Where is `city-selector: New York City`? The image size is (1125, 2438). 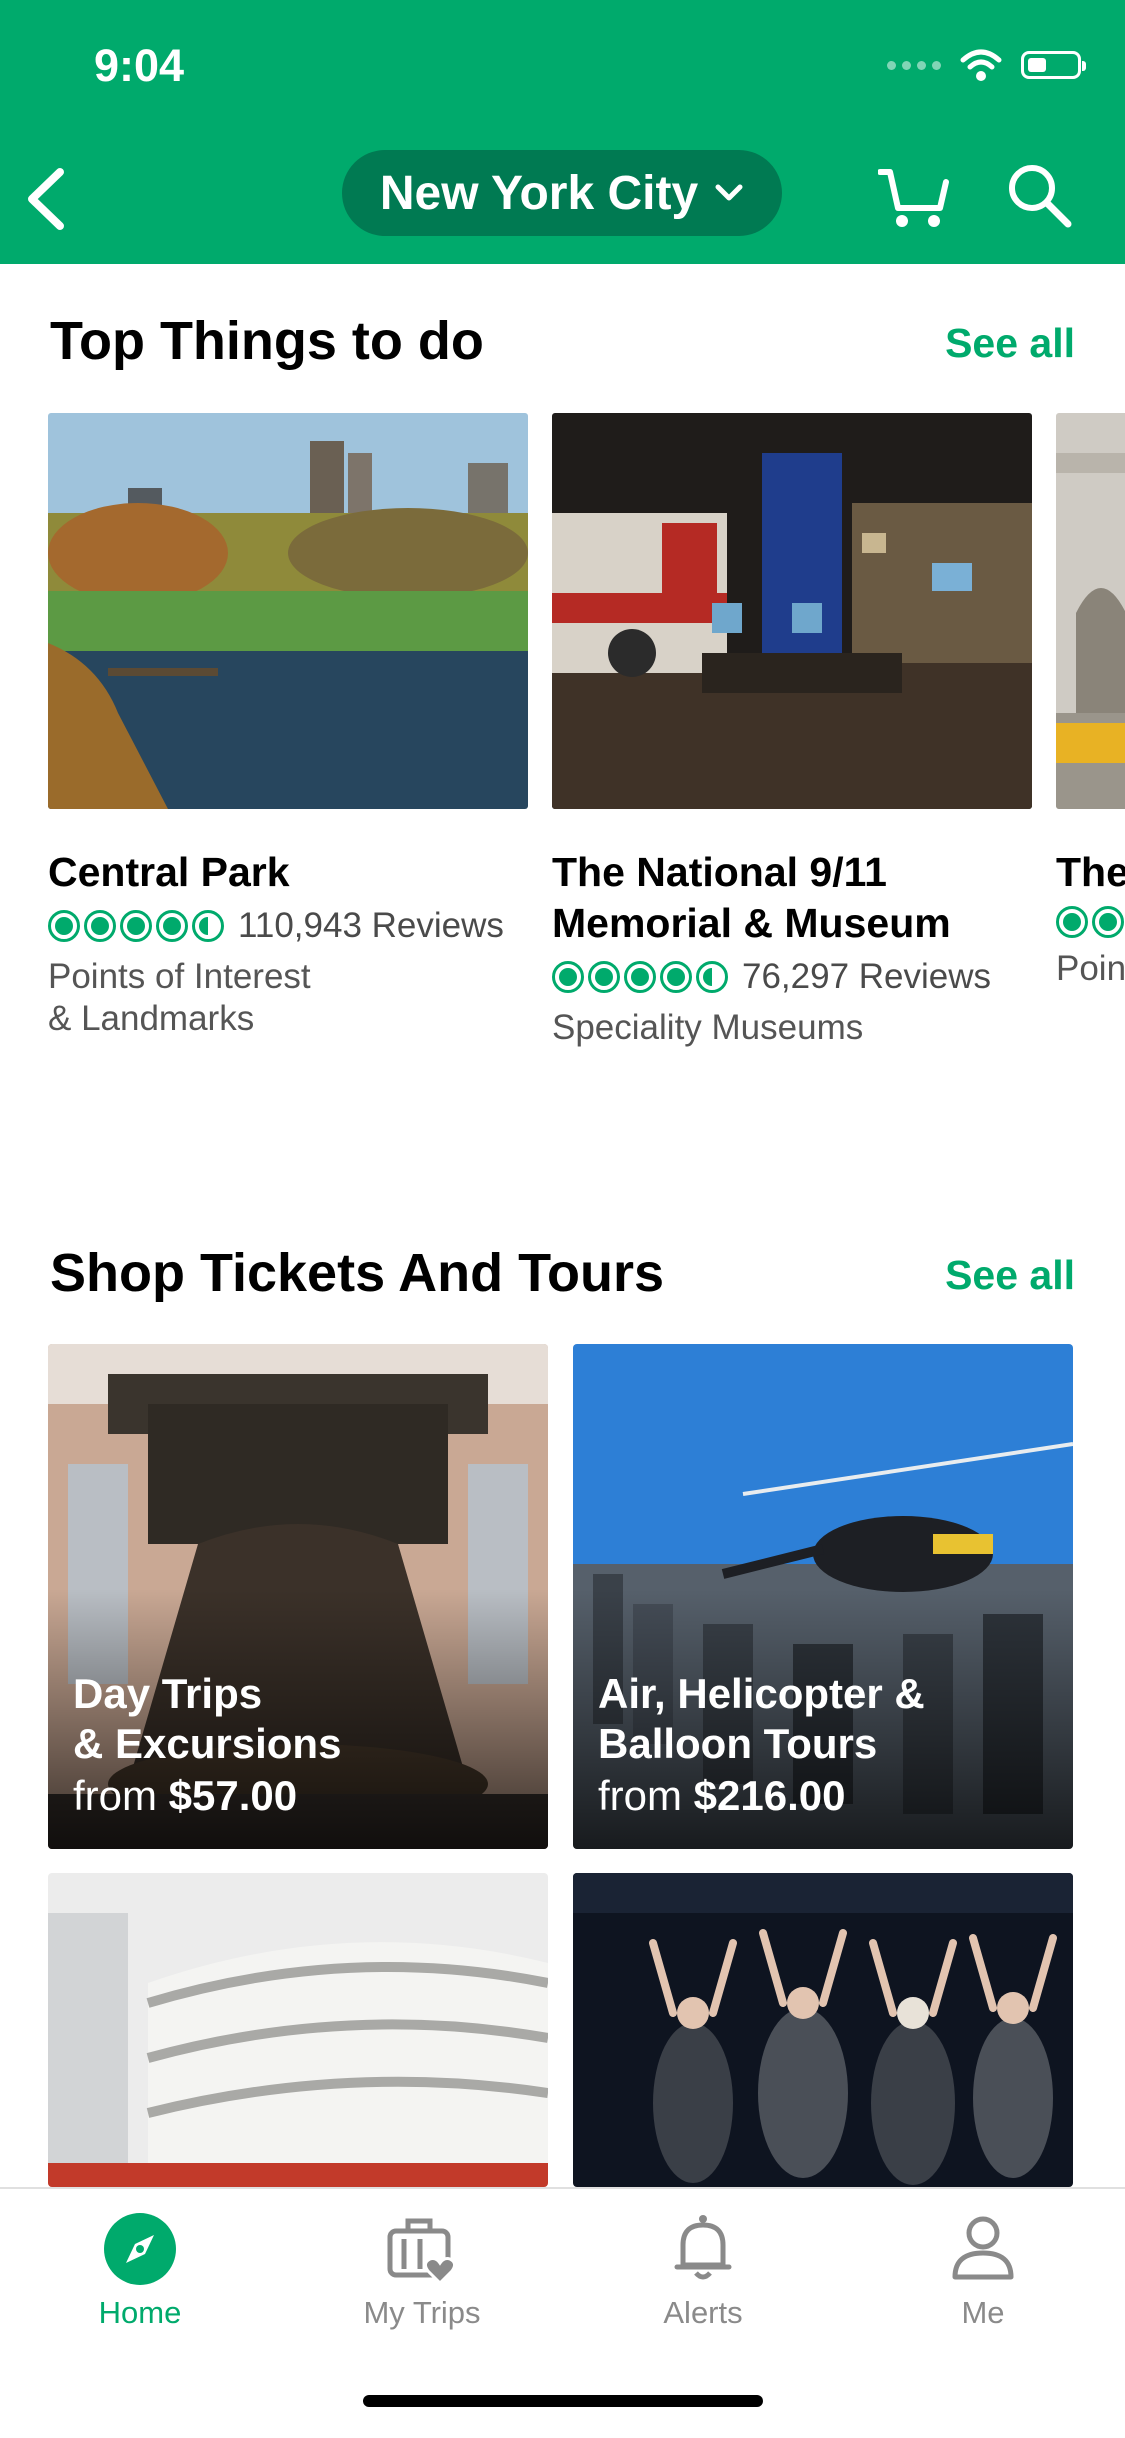
city-selector: New York City is located at coordinates (562, 193).